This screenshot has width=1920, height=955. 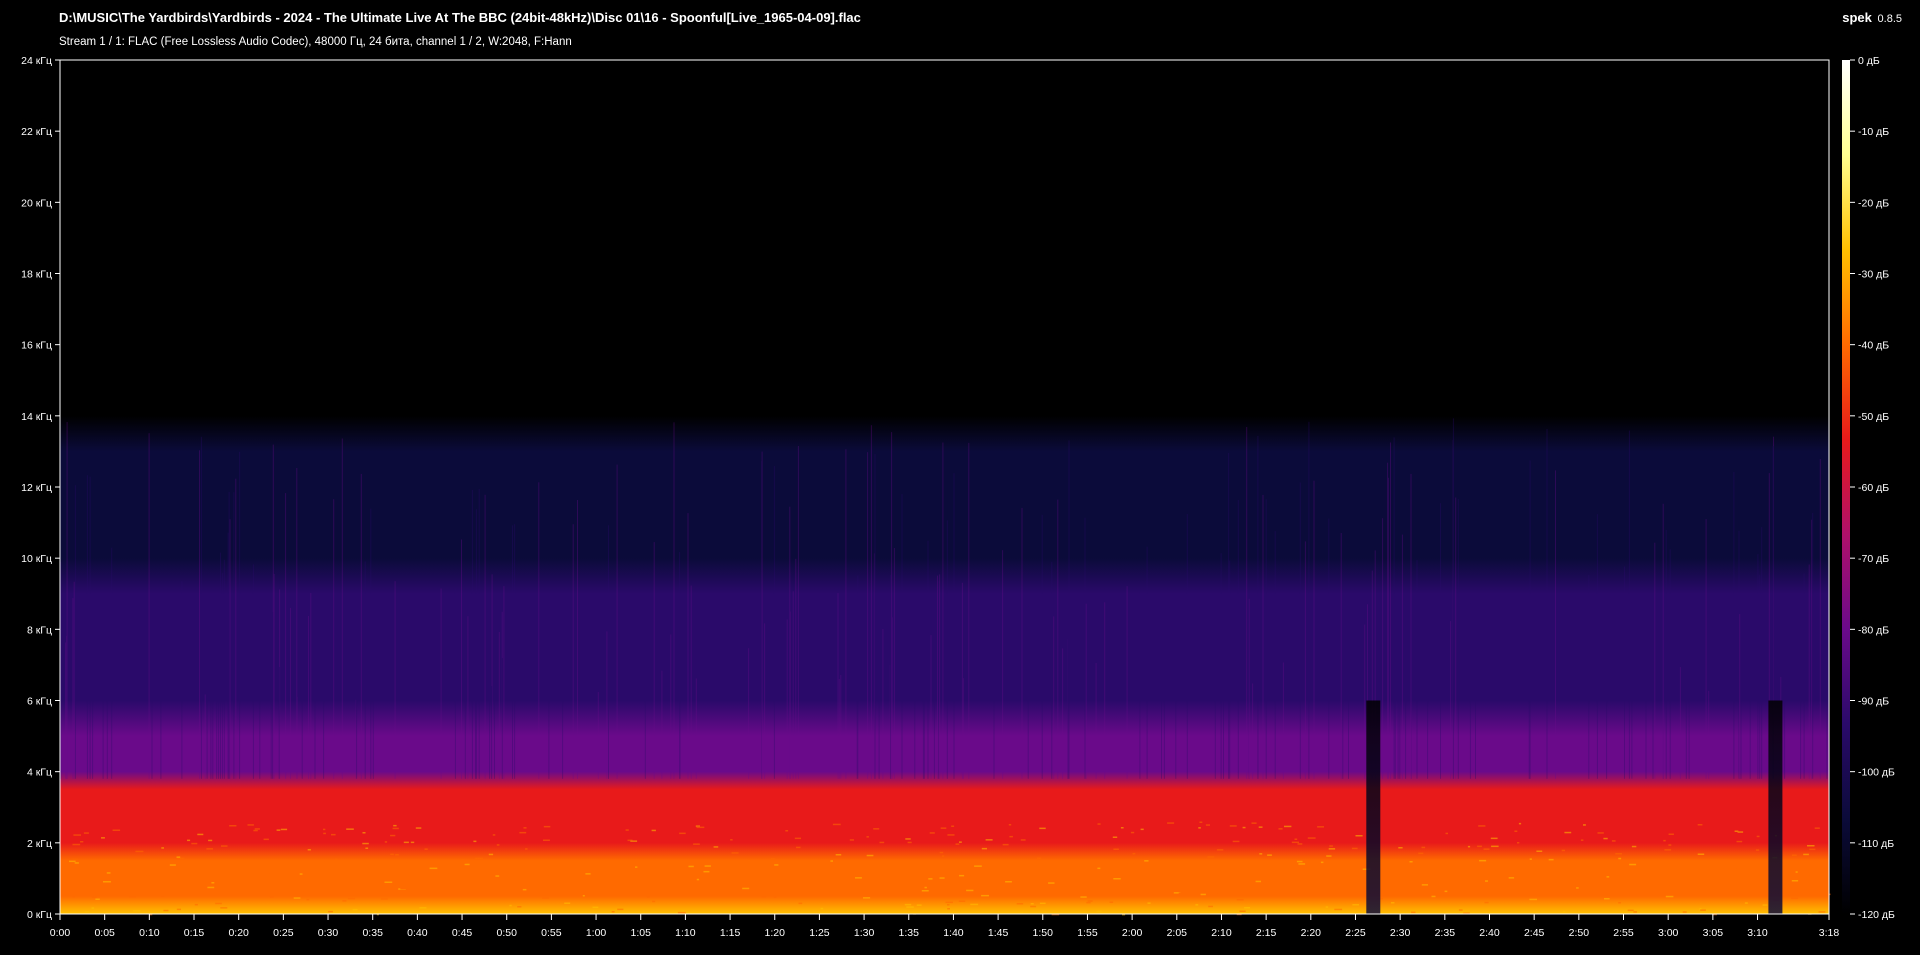 I want to click on x-tick-label: 2:00, so click(x=1132, y=933).